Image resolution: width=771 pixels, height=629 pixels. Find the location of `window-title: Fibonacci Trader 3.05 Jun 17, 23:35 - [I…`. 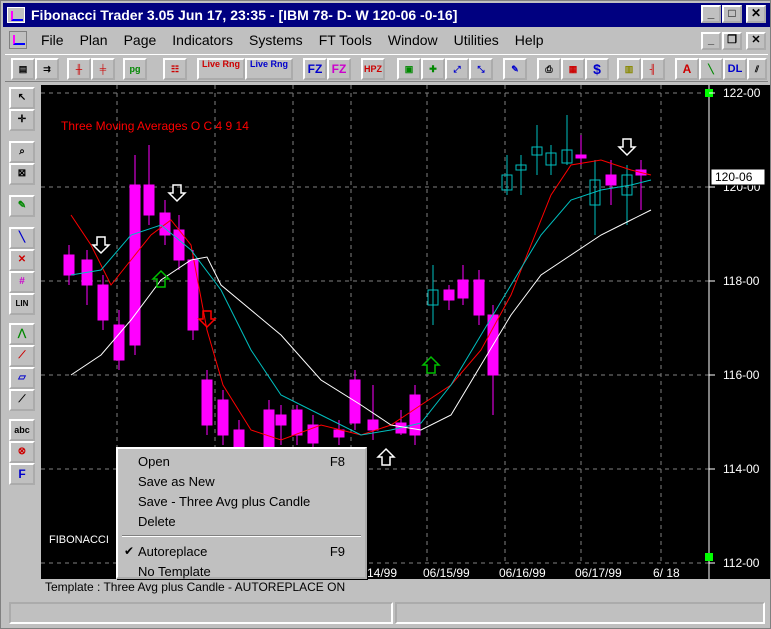

window-title: Fibonacci Trader 3.05 Jun 17, 23:35 - [I… is located at coordinates (244, 15).